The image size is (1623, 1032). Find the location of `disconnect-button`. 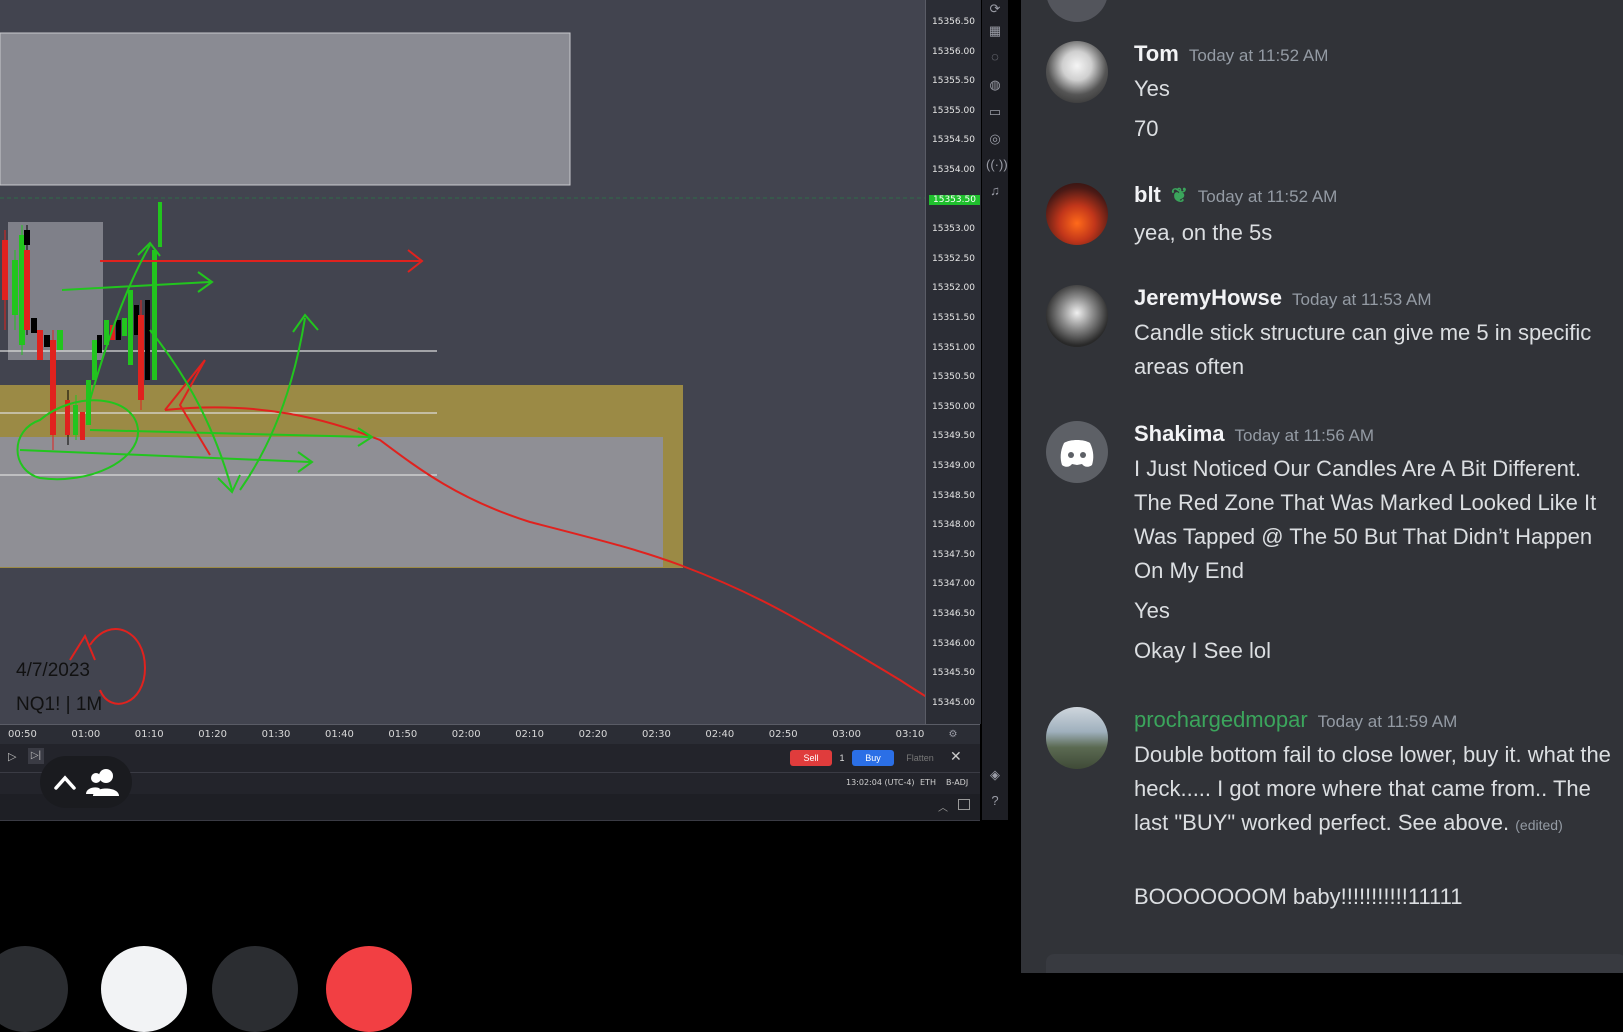

disconnect-button is located at coordinates (369, 989).